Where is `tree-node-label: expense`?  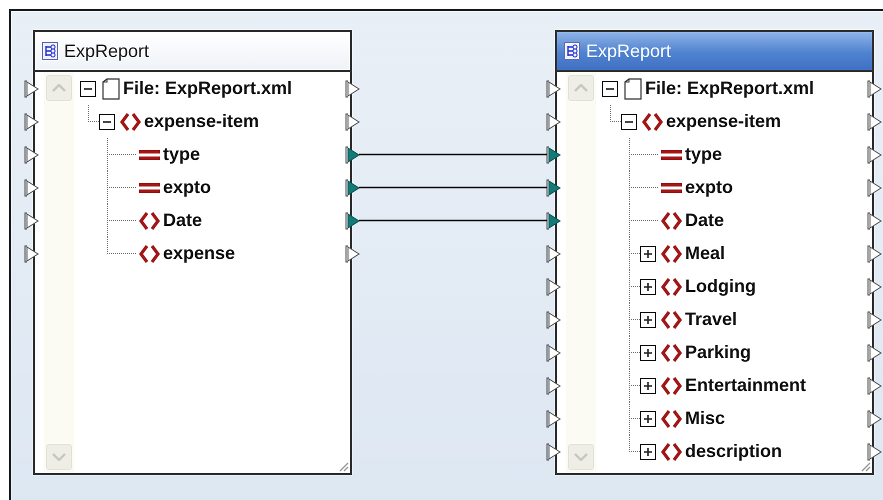 tree-node-label: expense is located at coordinates (199, 253).